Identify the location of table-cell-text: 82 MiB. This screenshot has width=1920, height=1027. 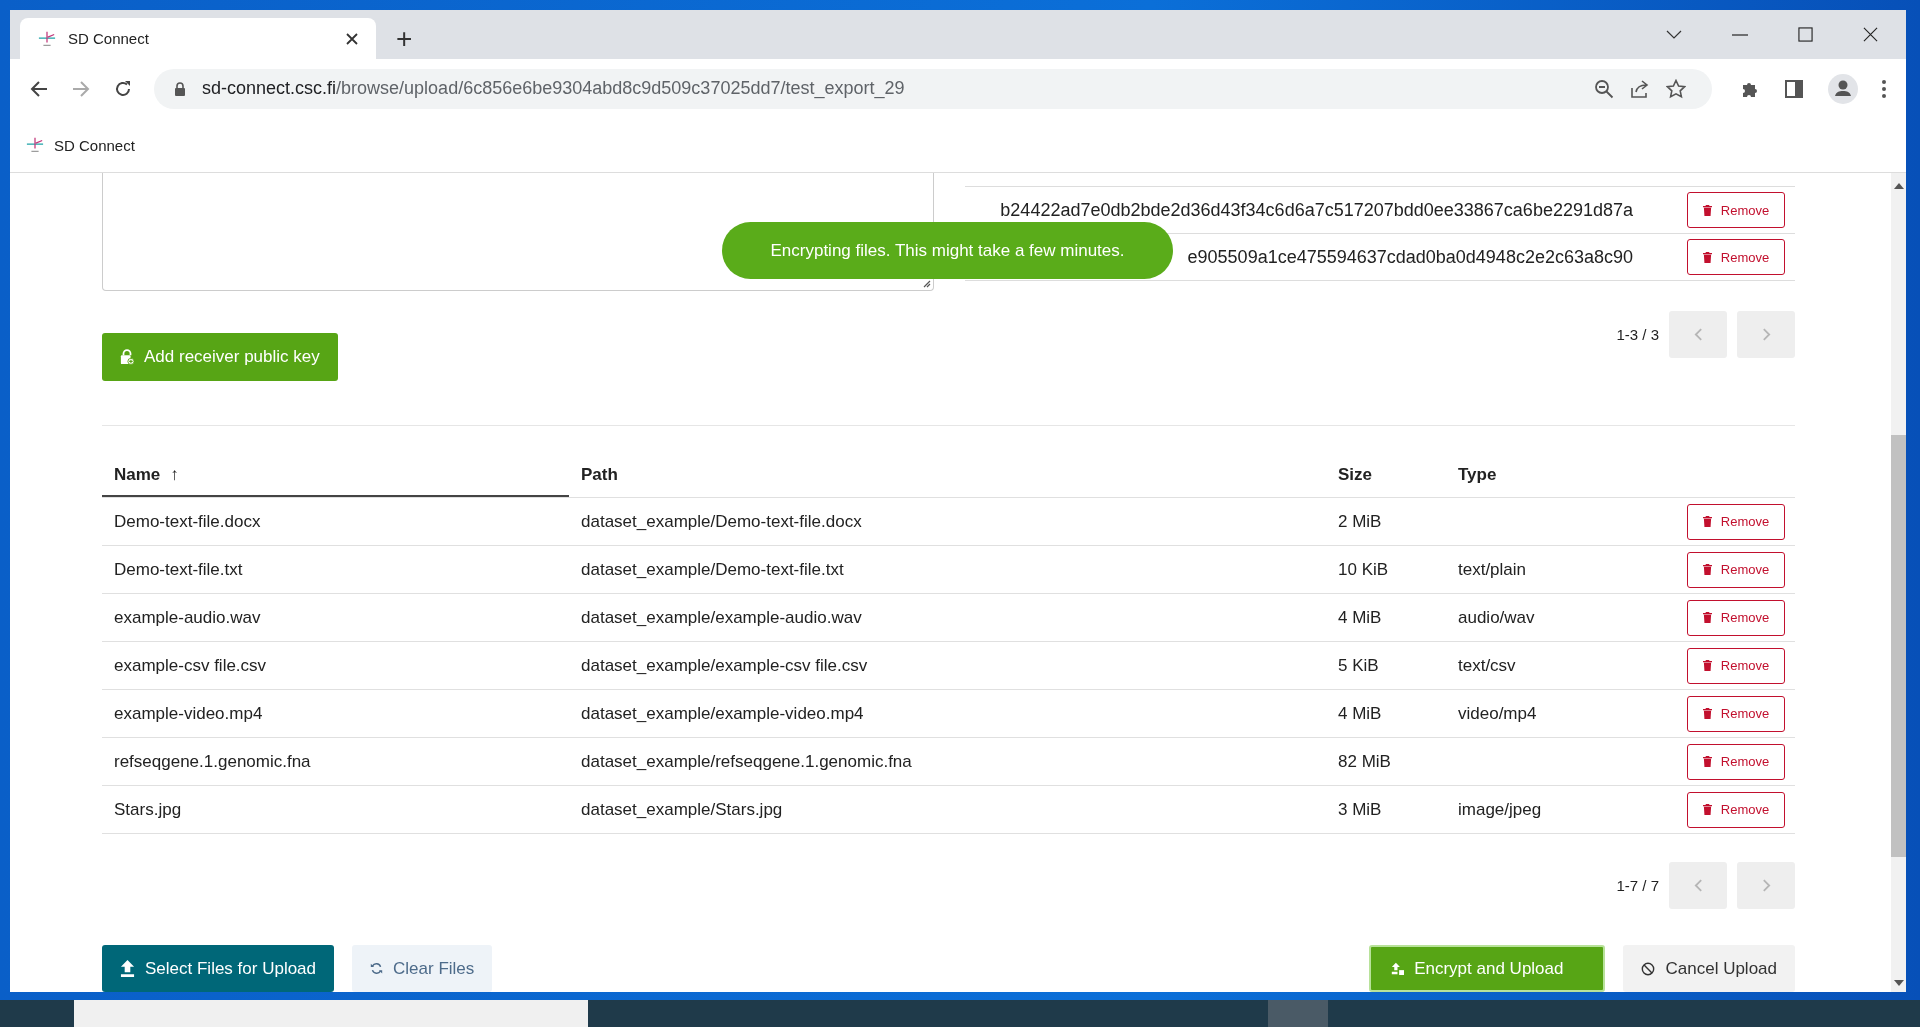
(1364, 761).